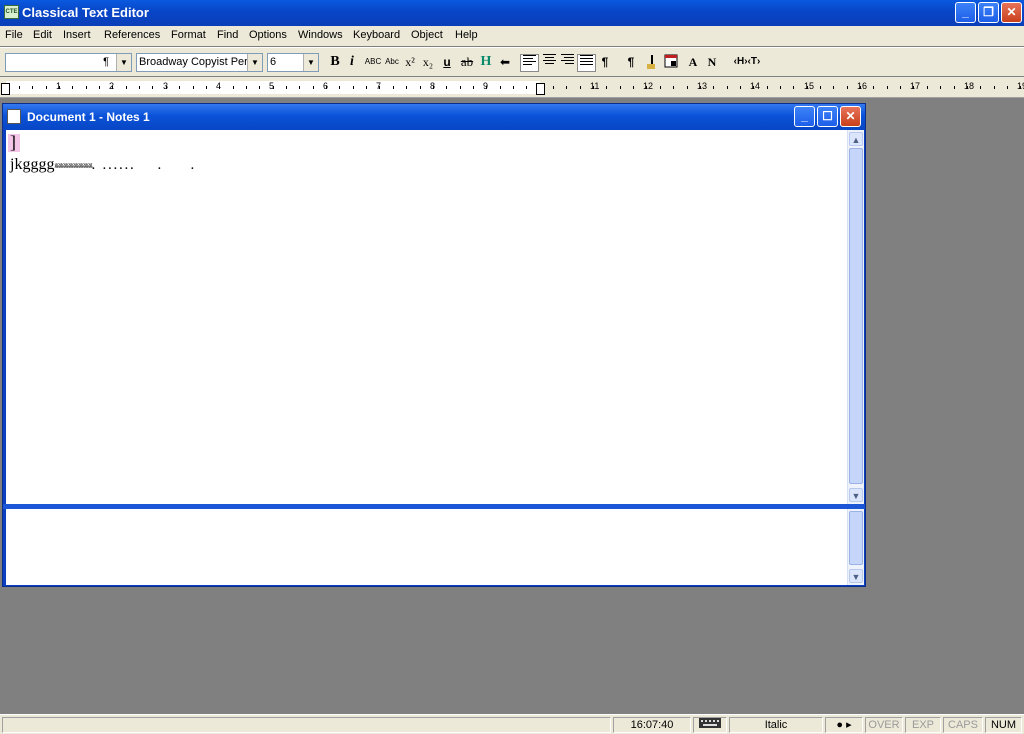 The width and height of the screenshot is (1024, 734). I want to click on underline-button: u, so click(447, 63).